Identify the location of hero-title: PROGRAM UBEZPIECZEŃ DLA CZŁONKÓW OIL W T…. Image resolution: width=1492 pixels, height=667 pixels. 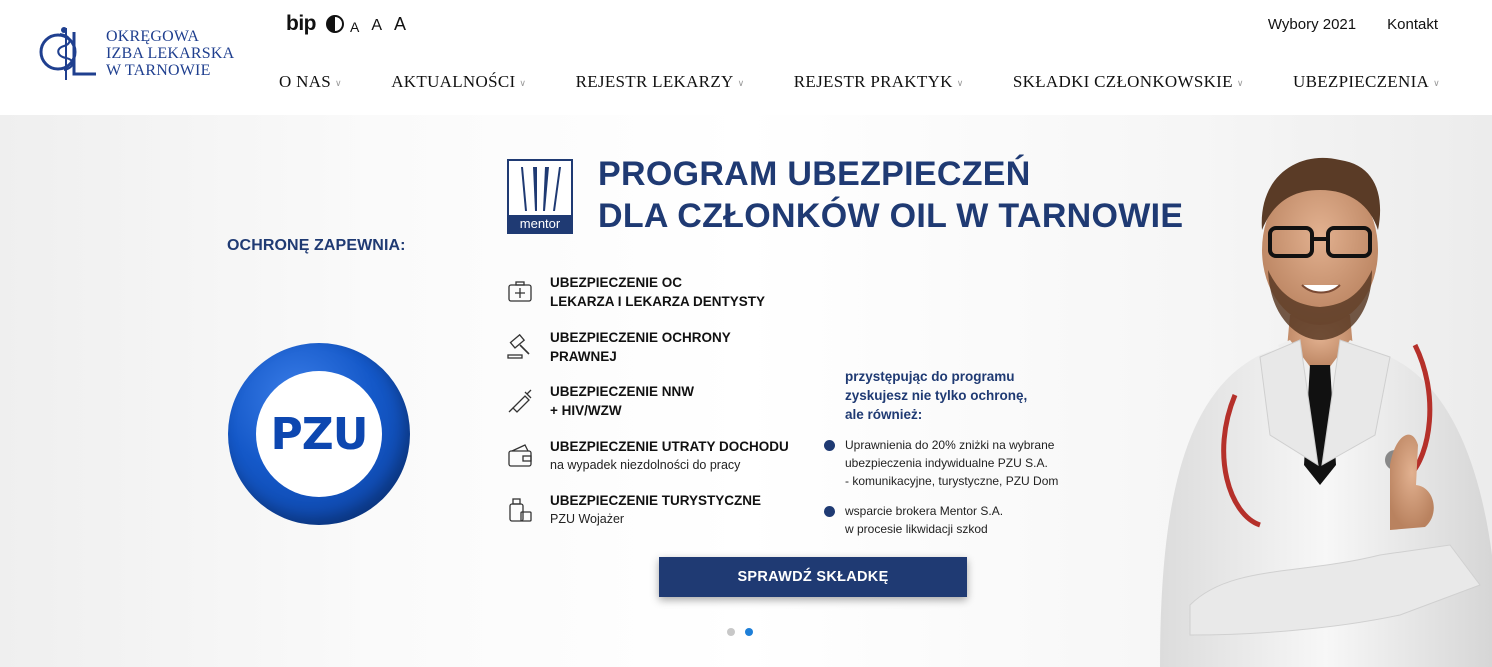
(890, 195).